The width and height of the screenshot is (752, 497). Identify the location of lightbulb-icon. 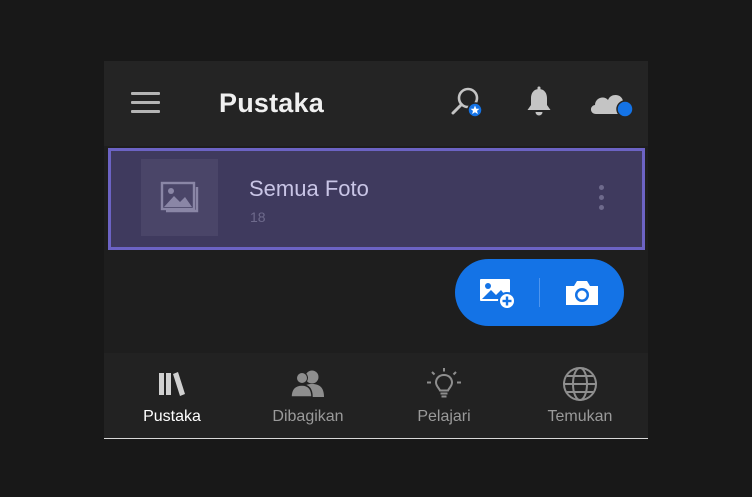
(444, 384).